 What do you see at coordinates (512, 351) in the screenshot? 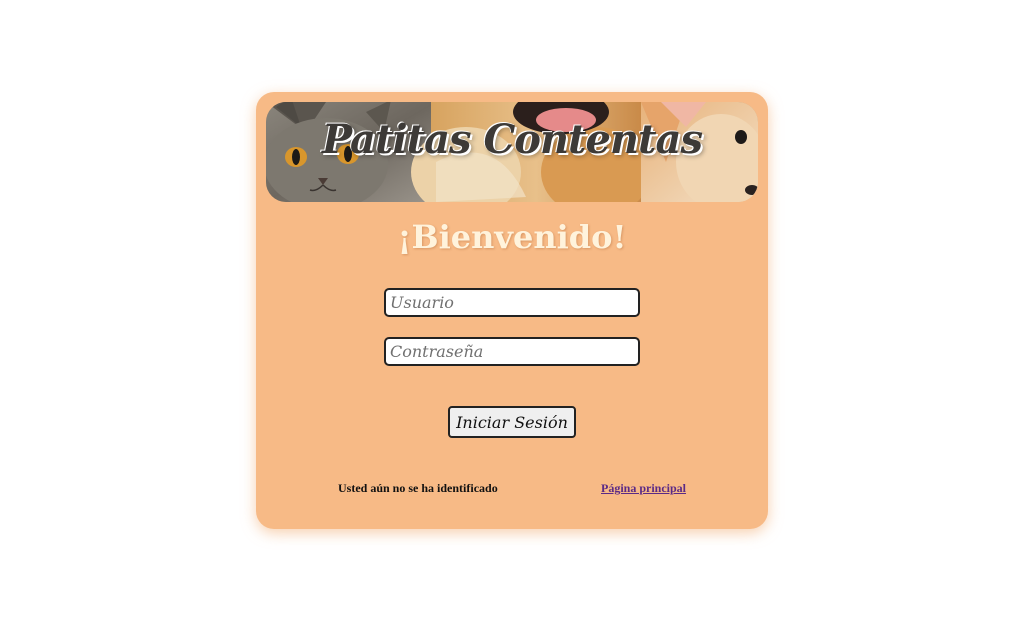
I see `password-input` at bounding box center [512, 351].